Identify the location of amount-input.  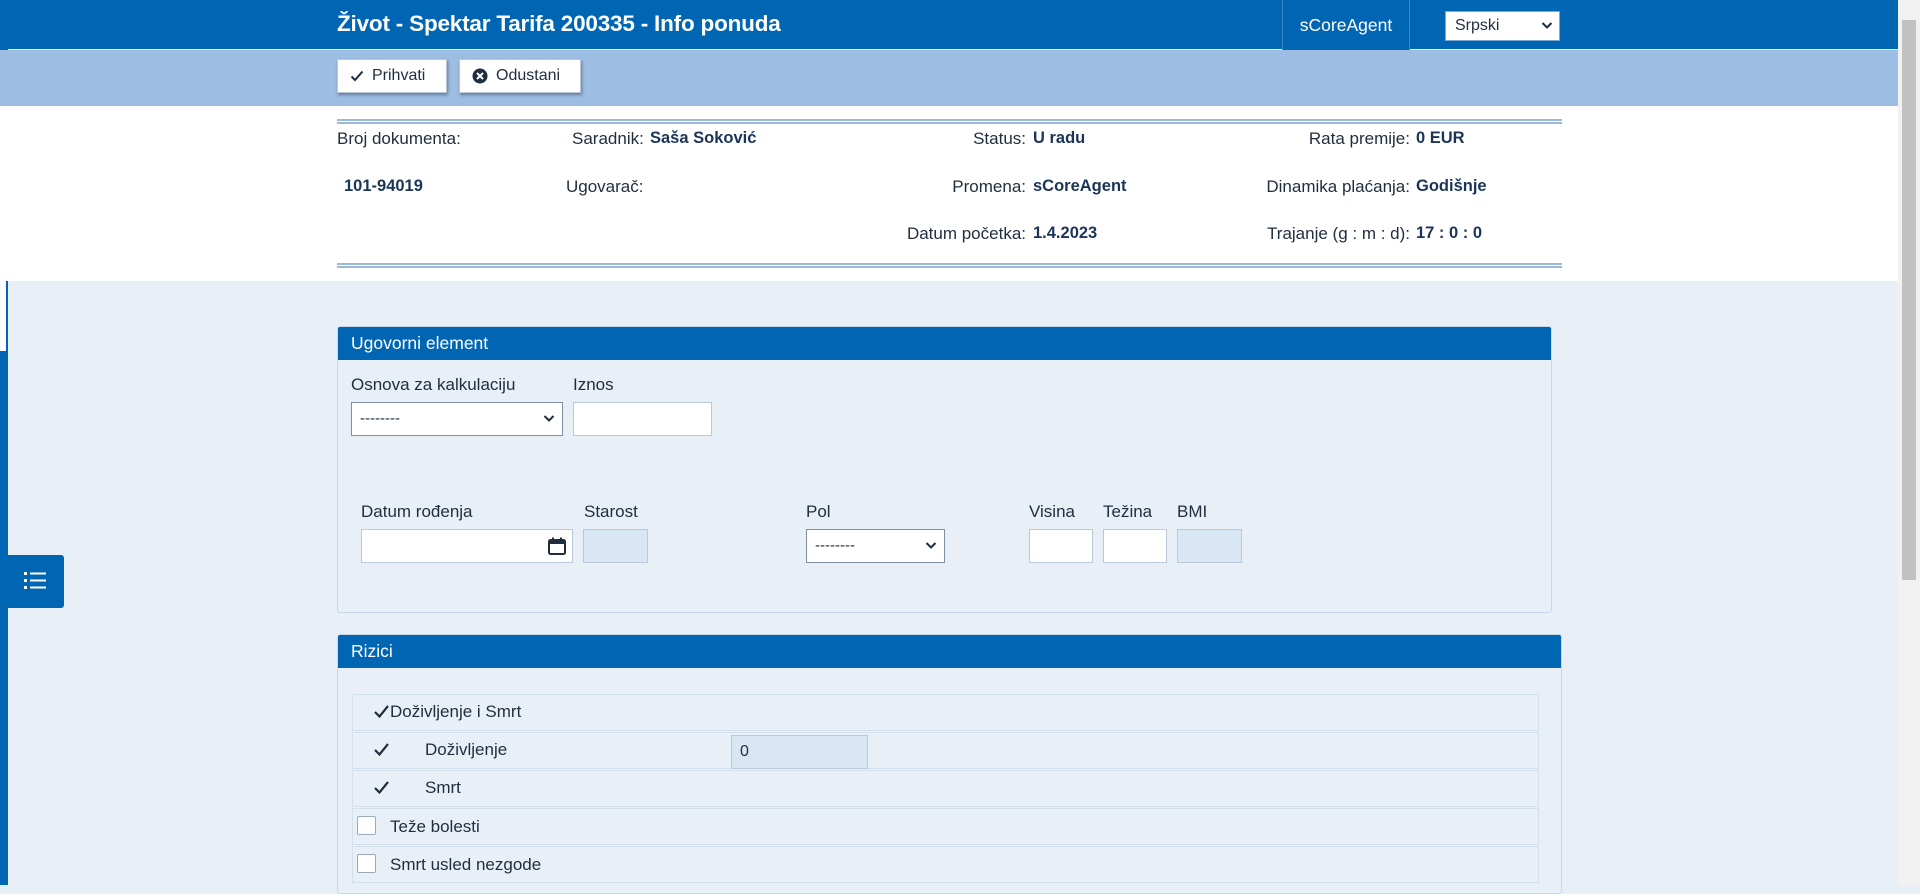
(642, 419).